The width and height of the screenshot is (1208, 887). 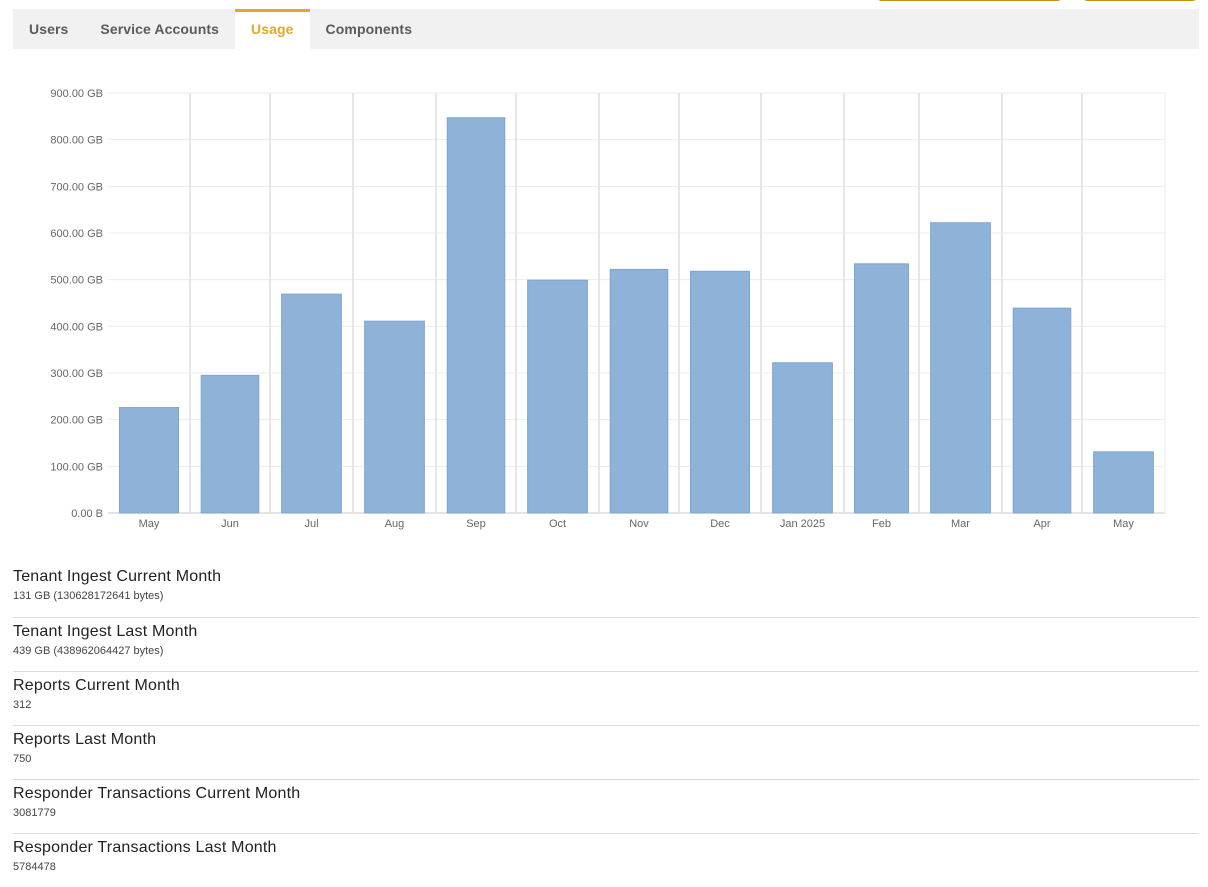 What do you see at coordinates (476, 524) in the screenshot?
I see `x-tick-label: Sep` at bounding box center [476, 524].